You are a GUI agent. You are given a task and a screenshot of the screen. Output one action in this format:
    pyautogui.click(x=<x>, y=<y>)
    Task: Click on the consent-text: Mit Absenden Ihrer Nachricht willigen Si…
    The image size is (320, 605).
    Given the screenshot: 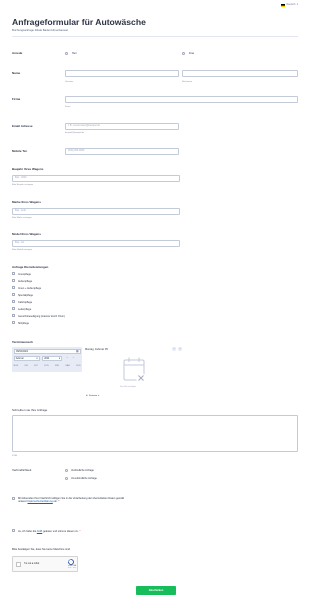 What is the action you would take?
    pyautogui.click(x=73, y=500)
    